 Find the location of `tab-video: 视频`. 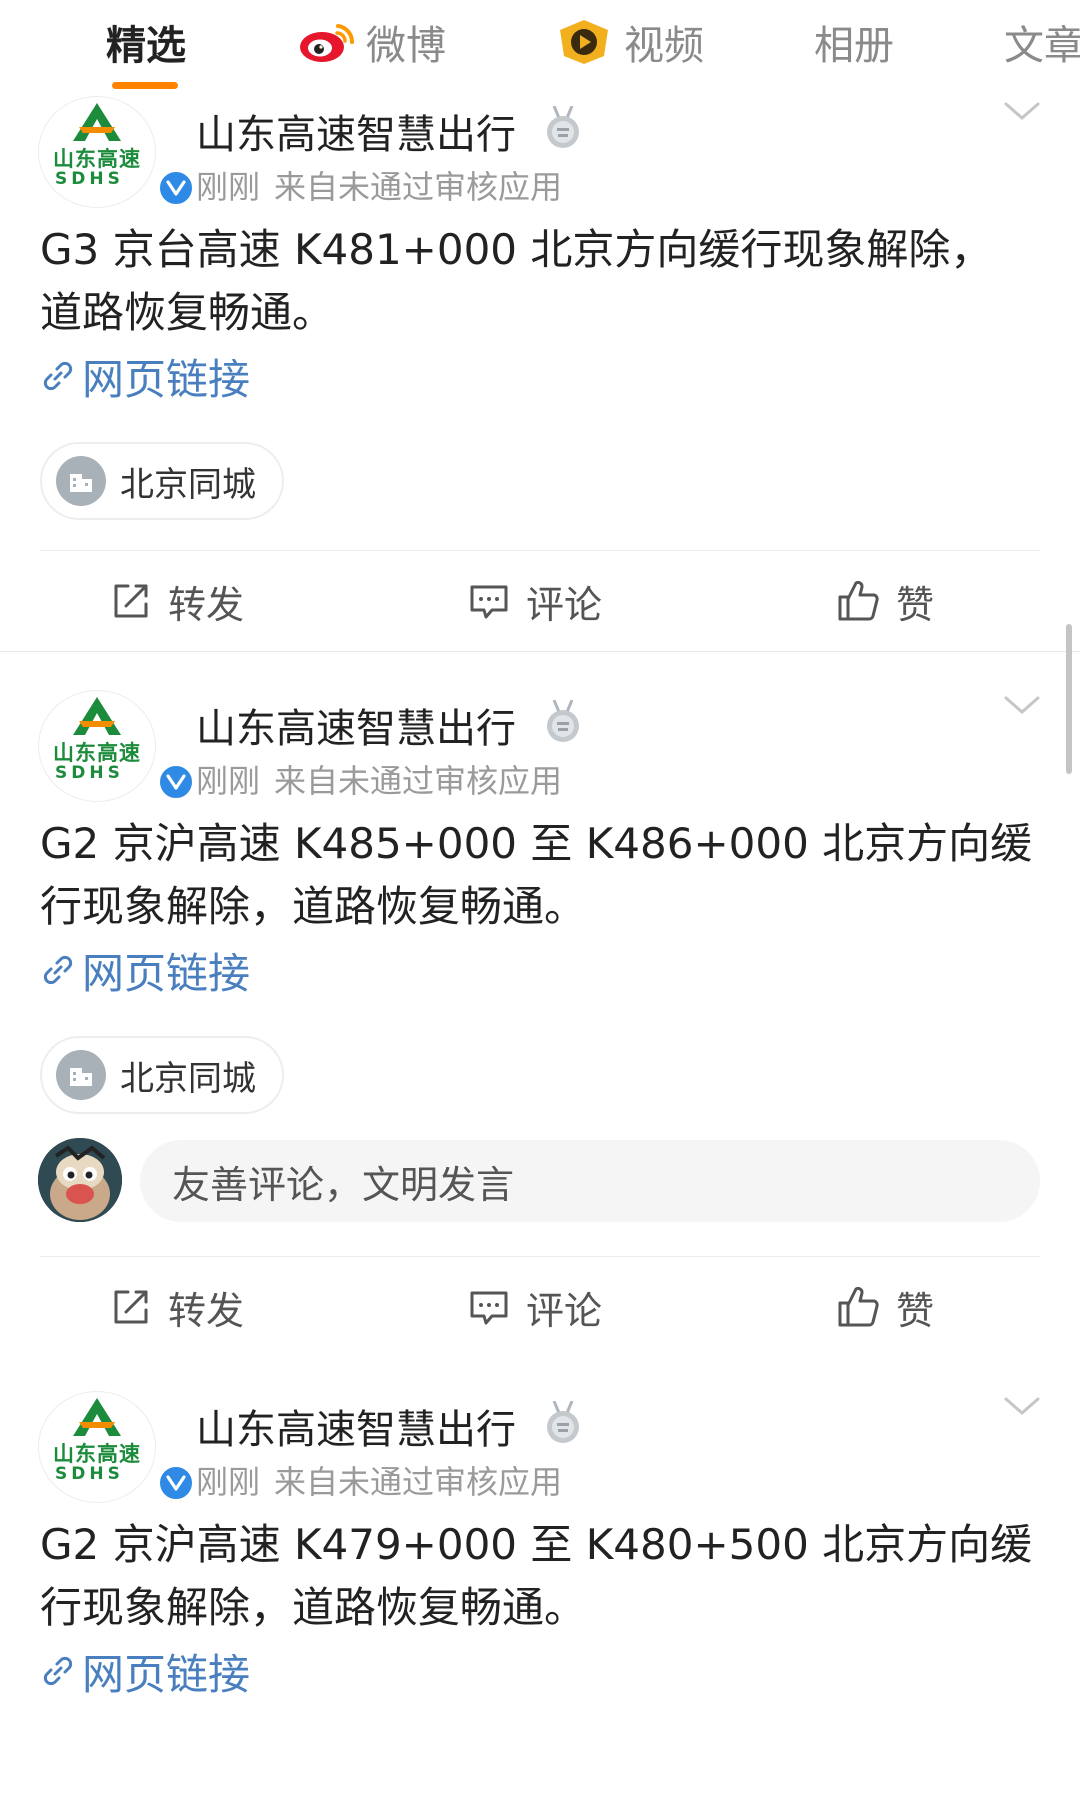

tab-video: 视频 is located at coordinates (630, 42).